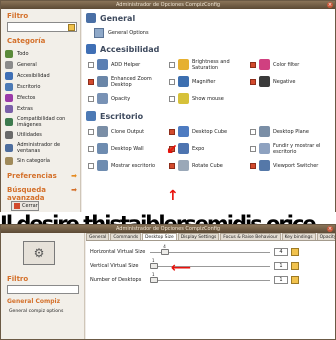 Image resolution: width=336 pixels, height=340 pixels. What do you see at coordinates (297, 148) in the screenshot?
I see `plugin-label: Fundir y mostrar el escritorio` at bounding box center [297, 148].